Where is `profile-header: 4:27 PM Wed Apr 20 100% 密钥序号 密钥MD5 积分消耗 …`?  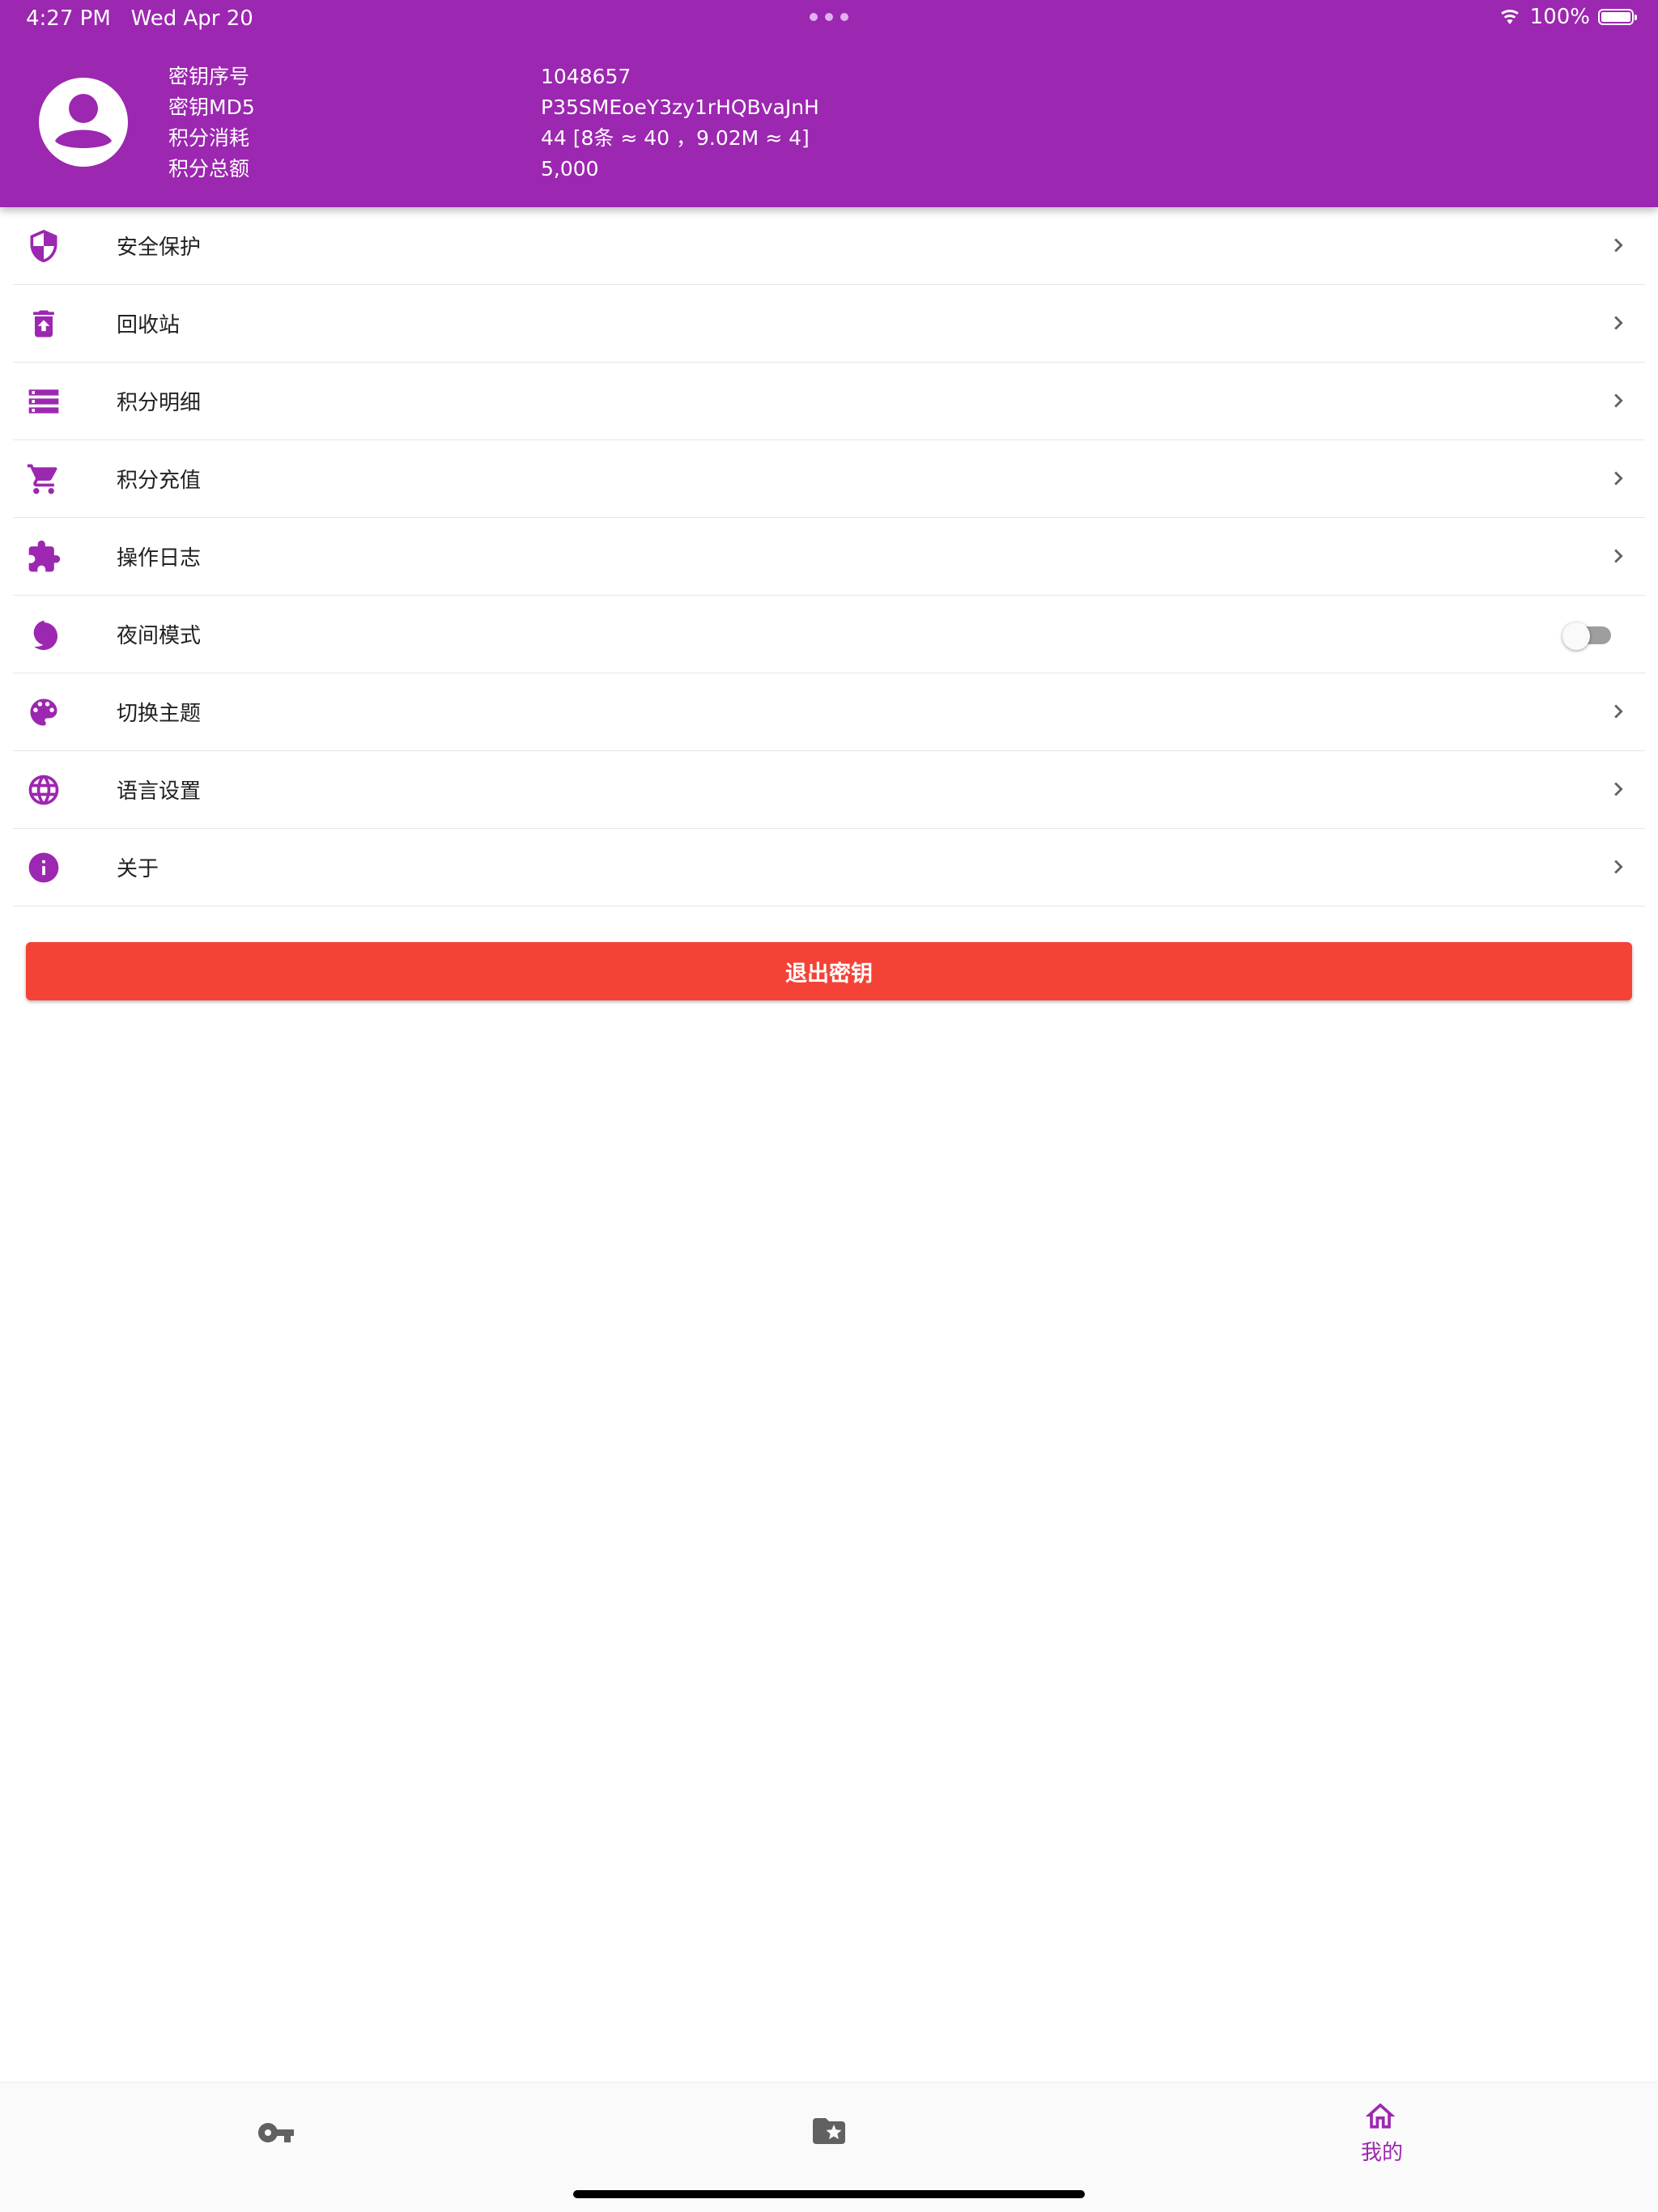
profile-header: 4:27 PM Wed Apr 20 100% 密钥序号 密钥MD5 积分消耗 … is located at coordinates (829, 103).